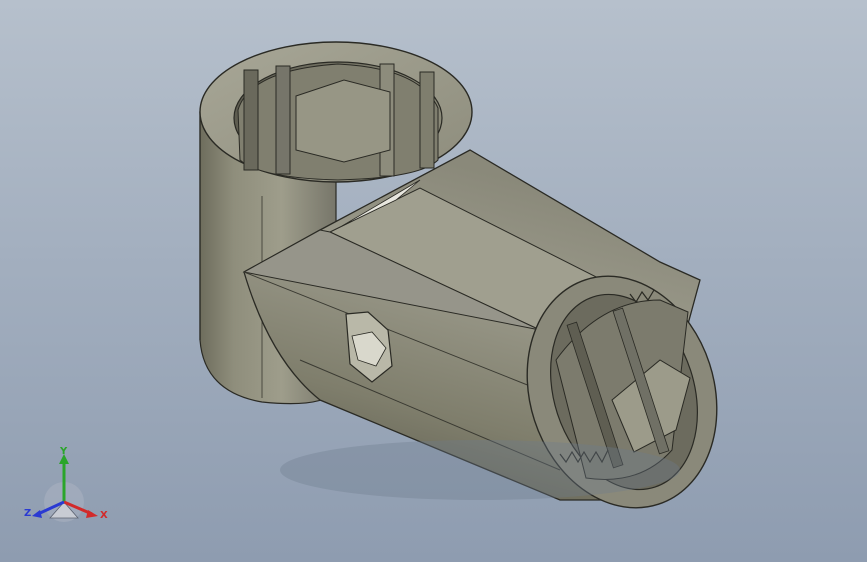  What do you see at coordinates (27, 513) in the screenshot?
I see `z-axis-label: Z` at bounding box center [27, 513].